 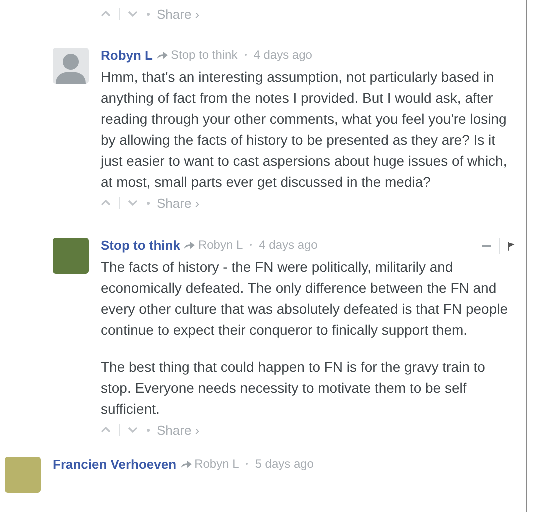 What do you see at coordinates (305, 299) in the screenshot?
I see `comment-text: The facts of history - the FN were politically, militarily and economically defeated. The only difference between the FN and every other culture that was absolutely defeated is that FN people continue to expect their conqueror to finically support them.` at bounding box center [305, 299].